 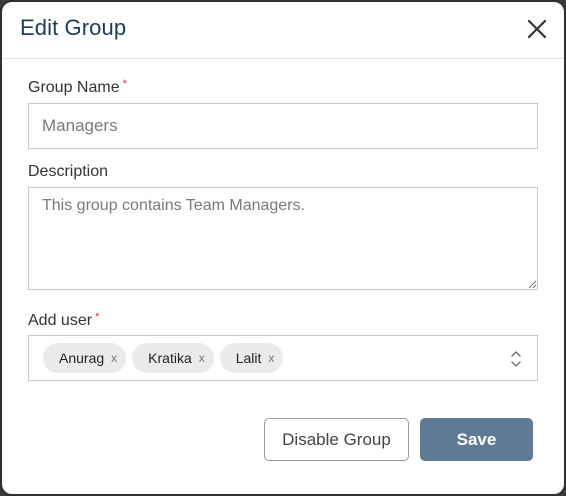 What do you see at coordinates (170, 358) in the screenshot?
I see `chip-label: Kratika` at bounding box center [170, 358].